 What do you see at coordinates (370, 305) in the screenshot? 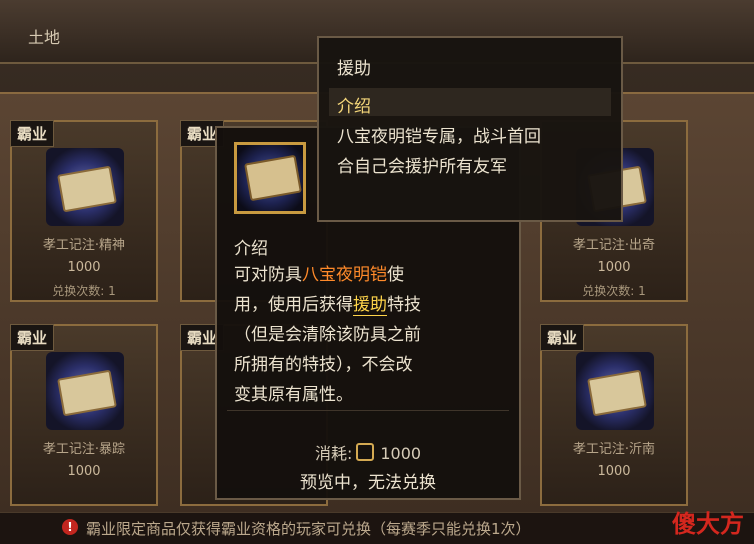
I see `highlight-skill: 援助` at bounding box center [370, 305].